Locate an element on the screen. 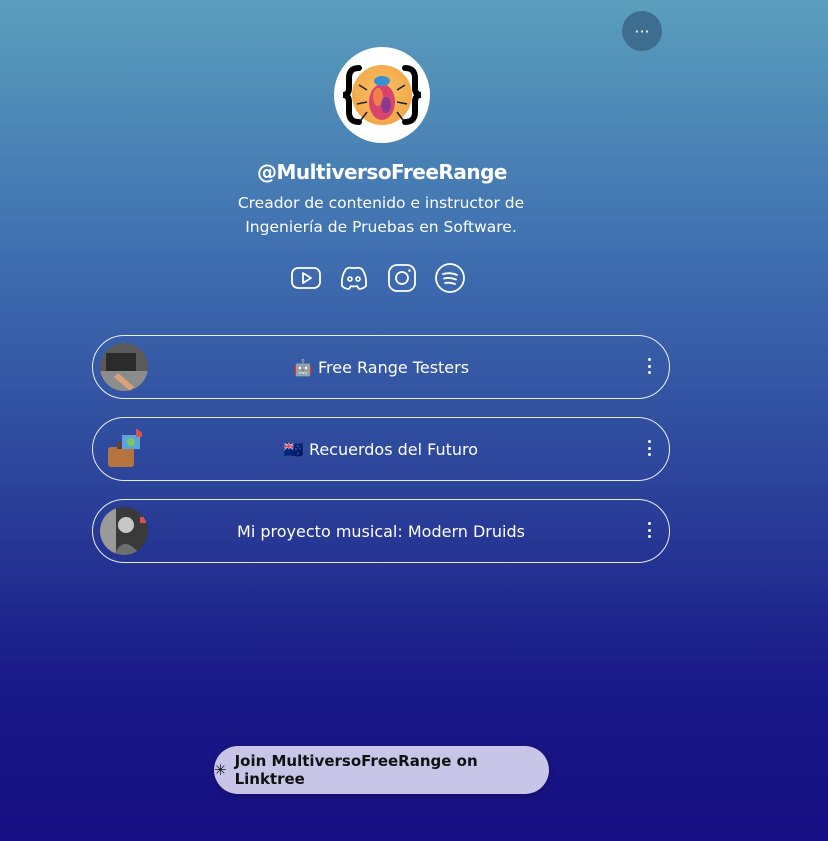 The width and height of the screenshot is (828, 841). link-modern-druids: Mi proyecto musical: Modern Druids is located at coordinates (381, 531).